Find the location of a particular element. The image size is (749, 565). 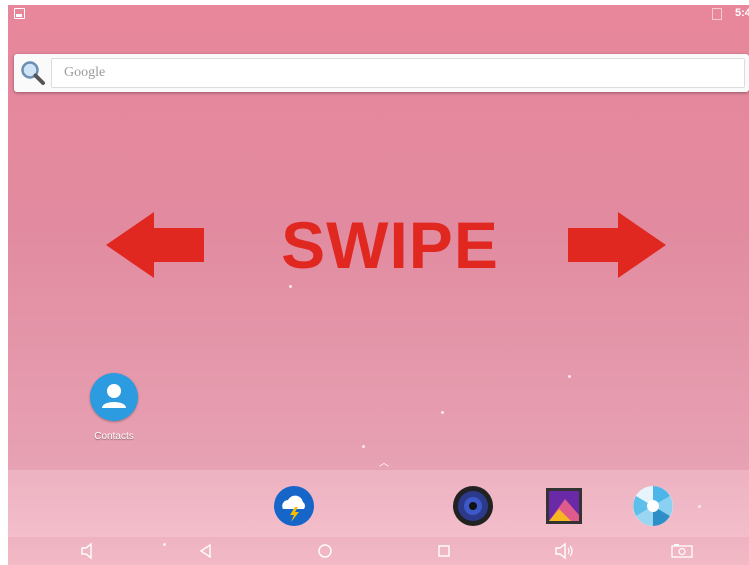

volume-down-icon is located at coordinates (88, 551).